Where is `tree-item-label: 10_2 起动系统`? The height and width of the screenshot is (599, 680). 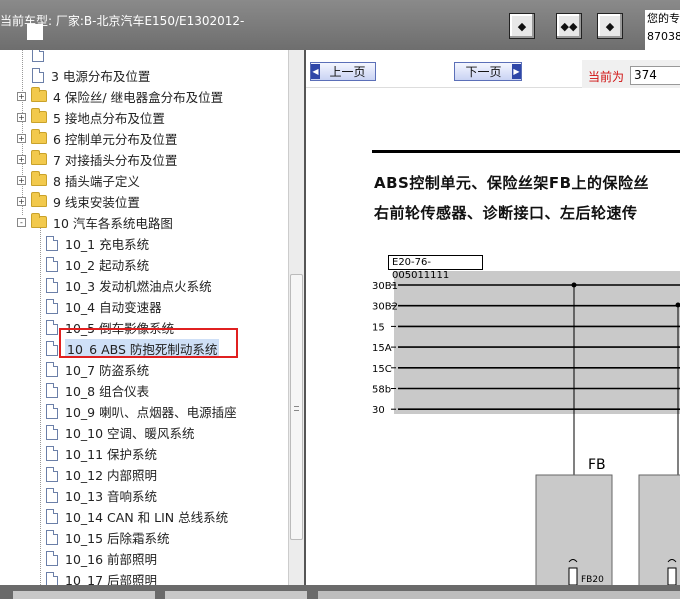 tree-item-label: 10_2 起动系统 is located at coordinates (107, 265).